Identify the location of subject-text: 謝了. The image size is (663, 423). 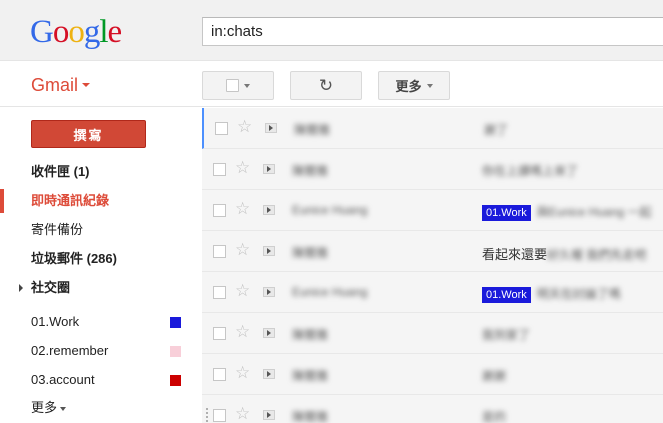
(496, 130).